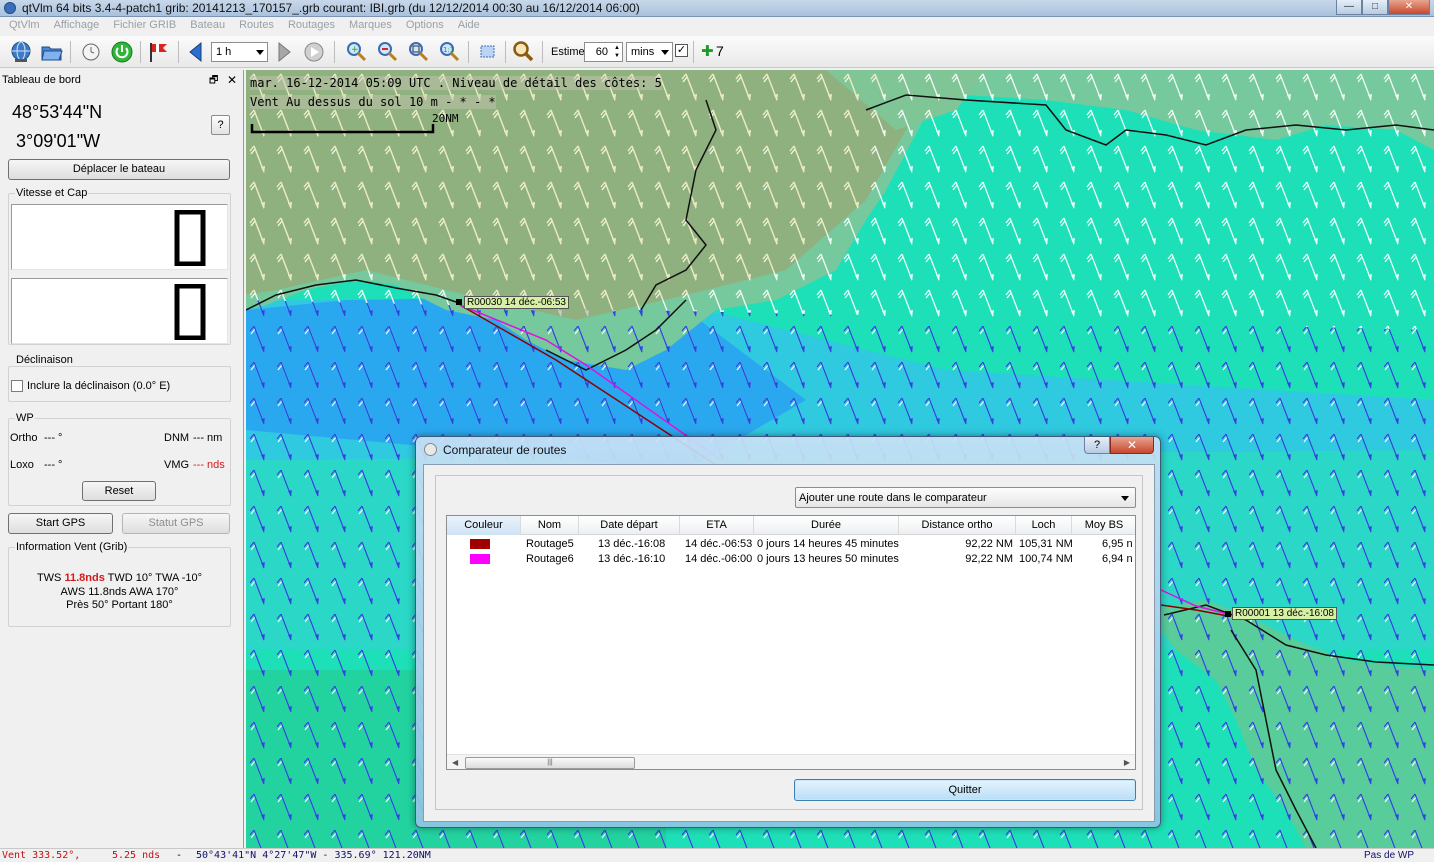  What do you see at coordinates (1349, 7) in the screenshot?
I see `minimize-button: —` at bounding box center [1349, 7].